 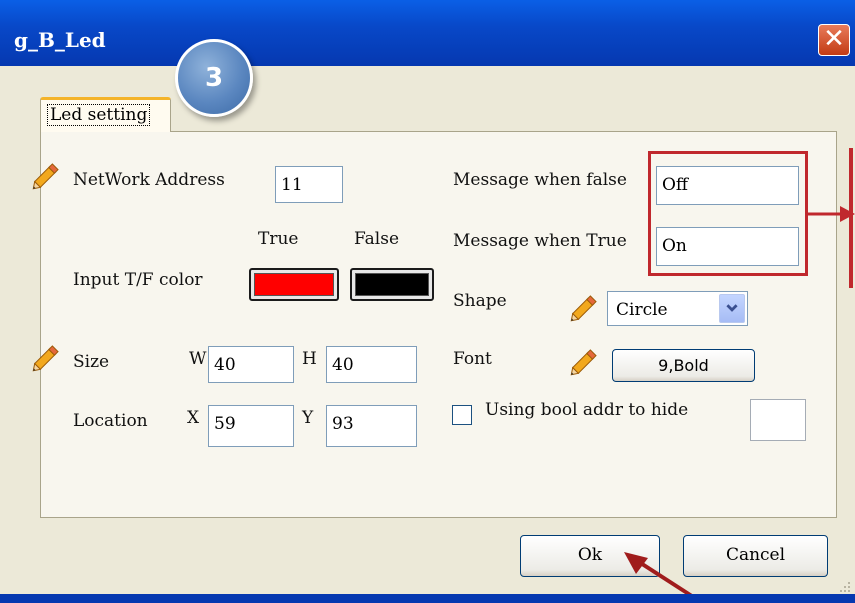 What do you see at coordinates (376, 239) in the screenshot?
I see `false-label: False` at bounding box center [376, 239].